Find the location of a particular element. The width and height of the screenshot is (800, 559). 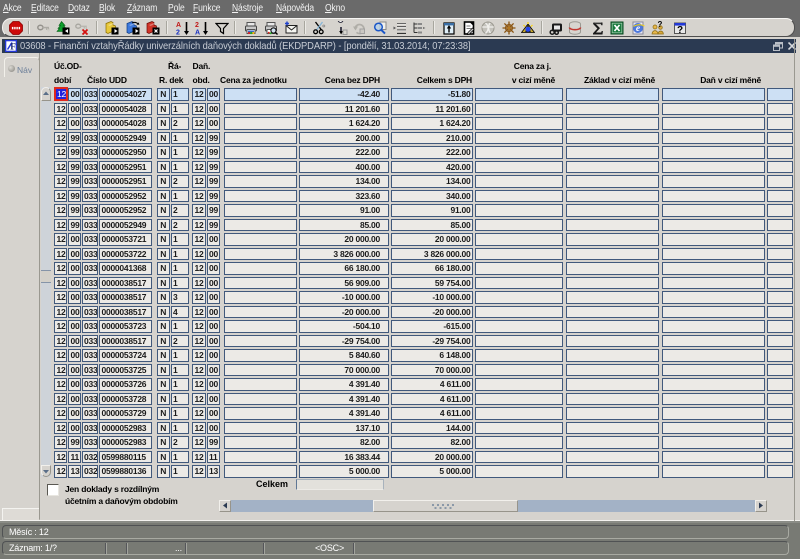

svg-text: F is located at coordinates (13, 47).